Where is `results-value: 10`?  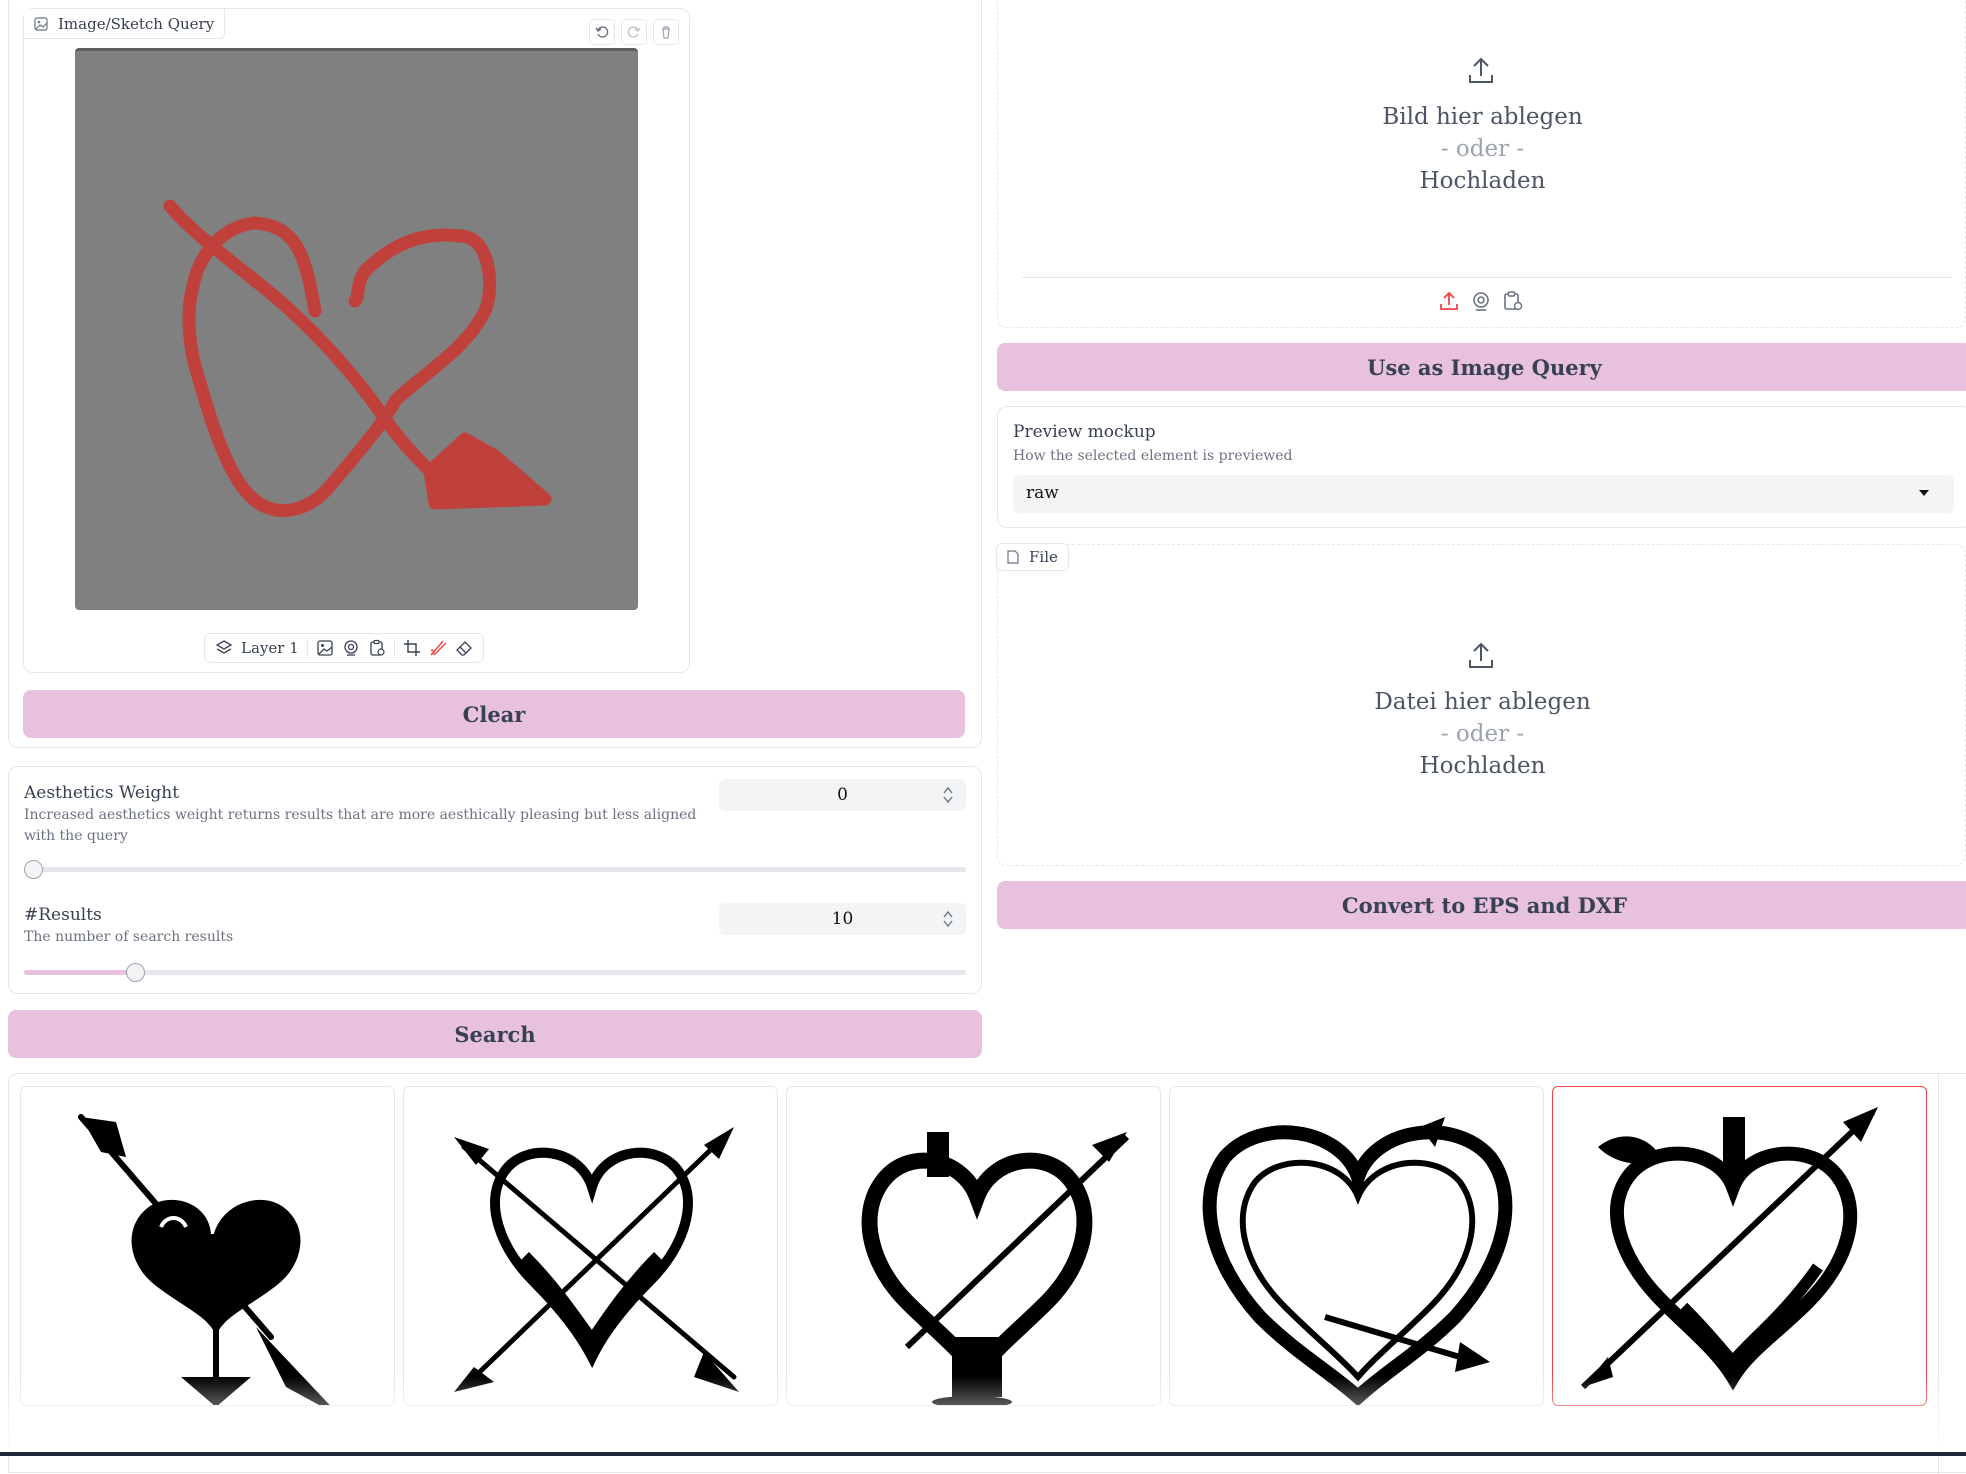
results-value: 10 is located at coordinates (842, 919).